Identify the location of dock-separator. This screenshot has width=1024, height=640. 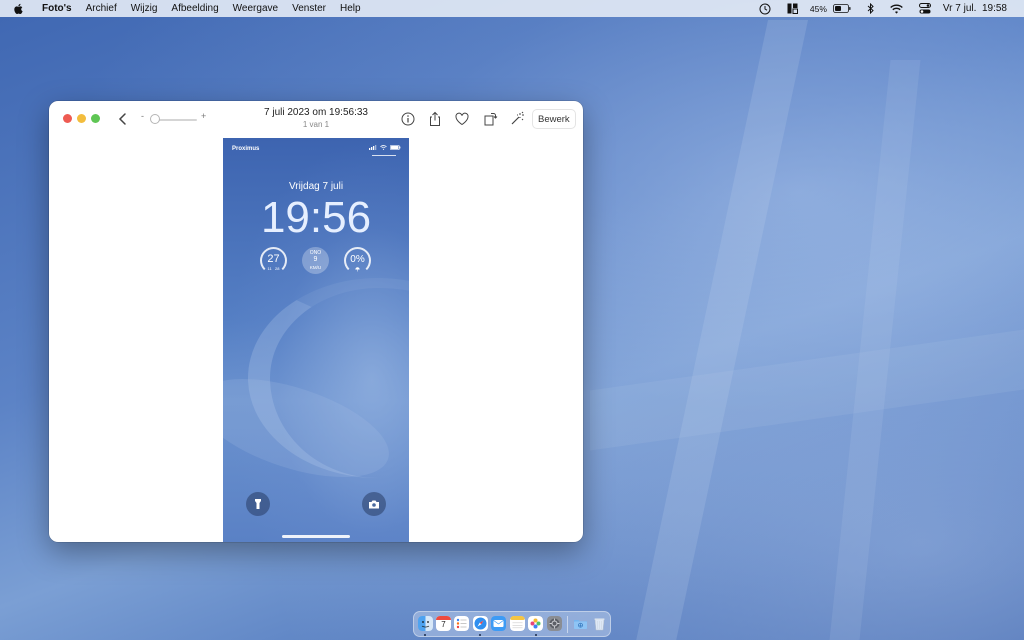
(567, 624).